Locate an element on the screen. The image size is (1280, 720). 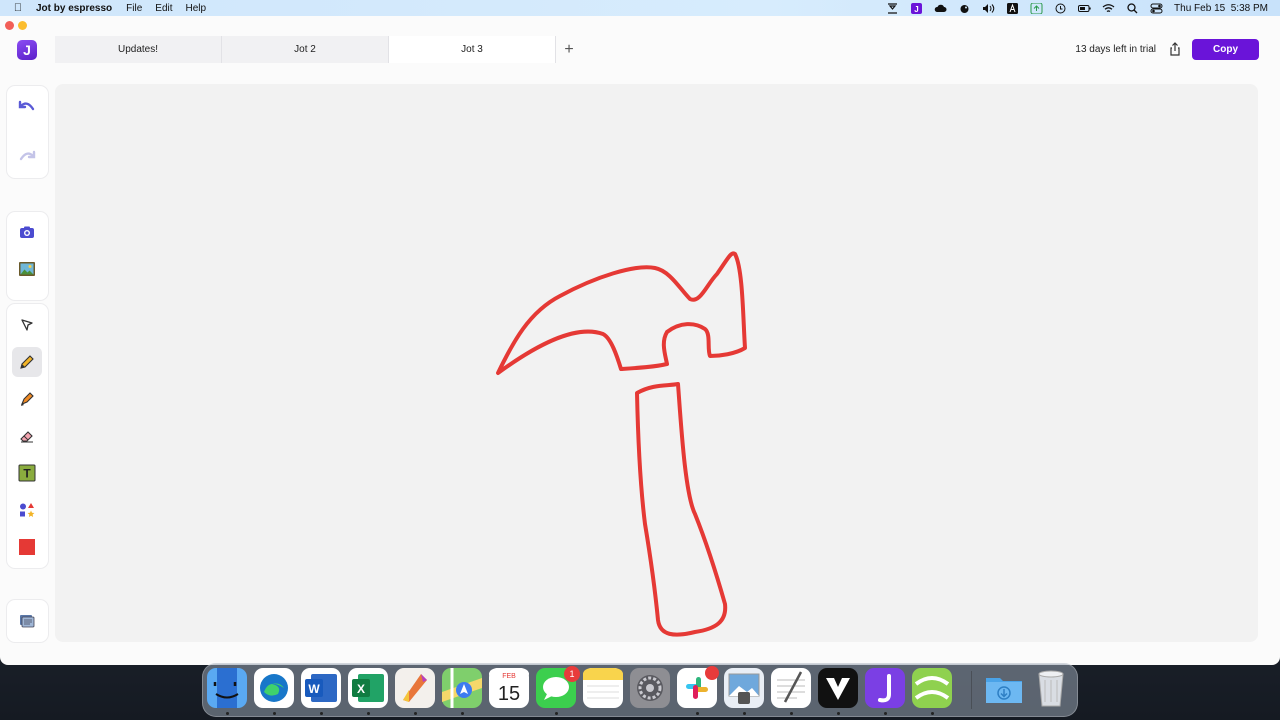
dock-excel: X is located at coordinates (368, 688).